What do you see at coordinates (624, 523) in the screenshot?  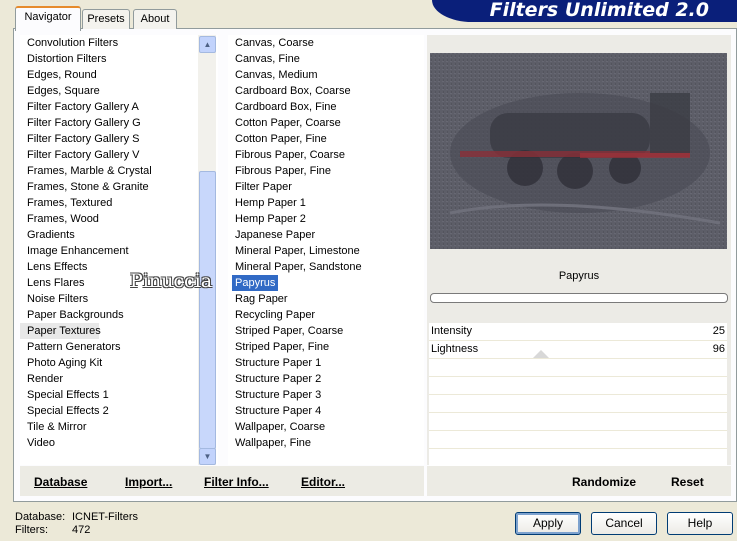 I see `cancel-button: Cancel` at bounding box center [624, 523].